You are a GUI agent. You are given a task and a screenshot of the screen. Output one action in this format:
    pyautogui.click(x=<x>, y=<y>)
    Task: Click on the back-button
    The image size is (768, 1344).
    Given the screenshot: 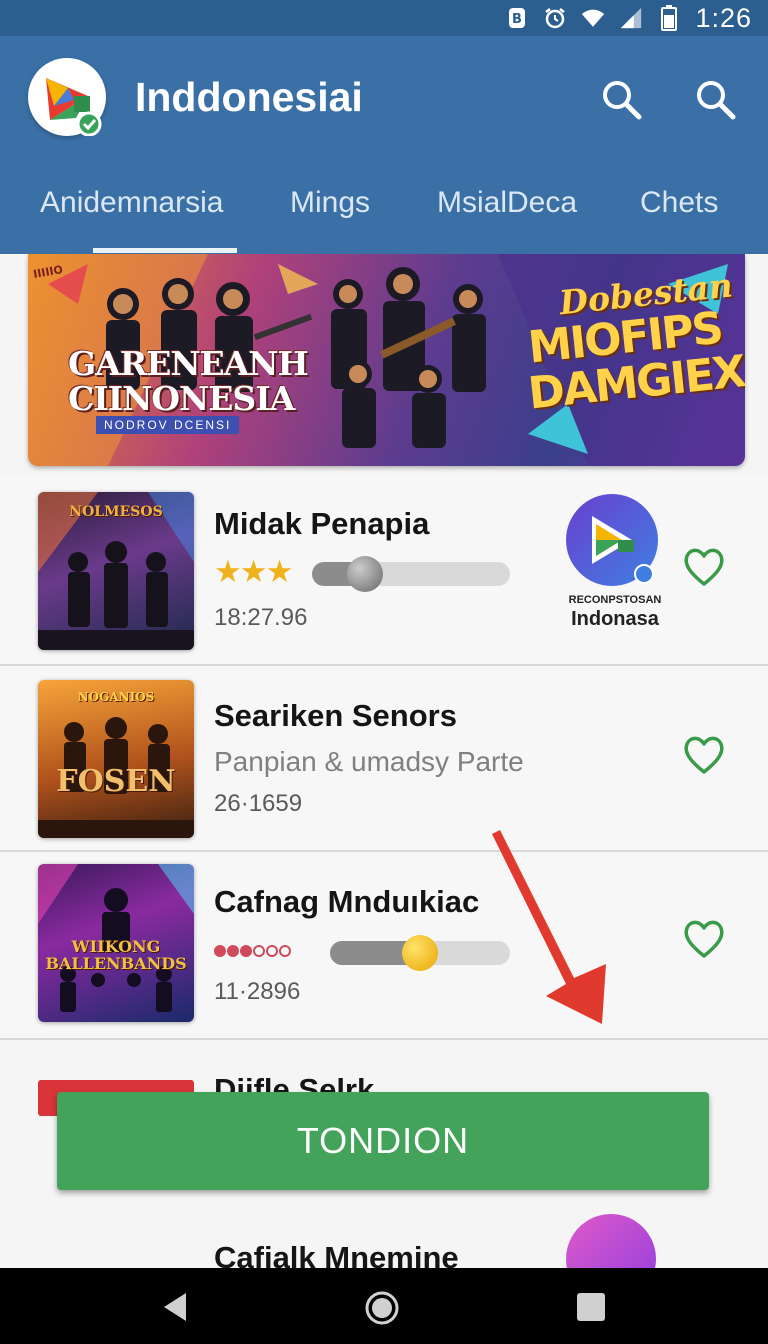 What is the action you would take?
    pyautogui.click(x=175, y=1307)
    